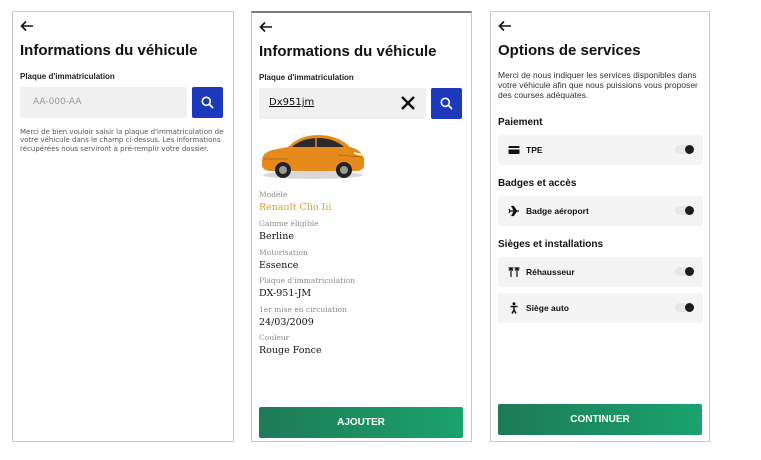 The image size is (761, 460). What do you see at coordinates (303, 309) in the screenshot?
I see `field-label-first-registration: 1er mise en circulation` at bounding box center [303, 309].